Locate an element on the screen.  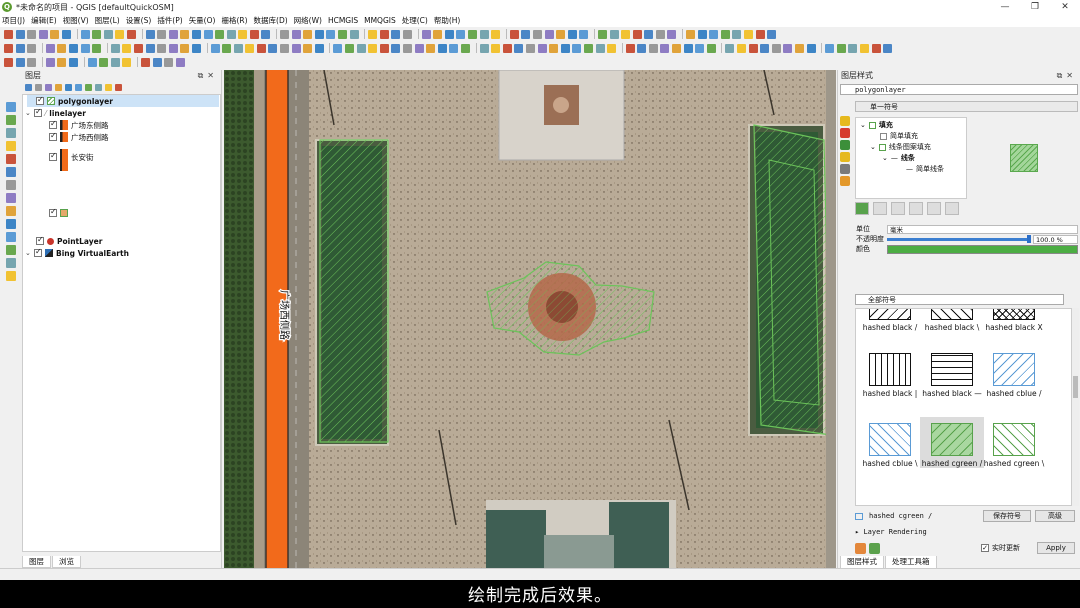
opacity-slider is located at coordinates (958, 239).